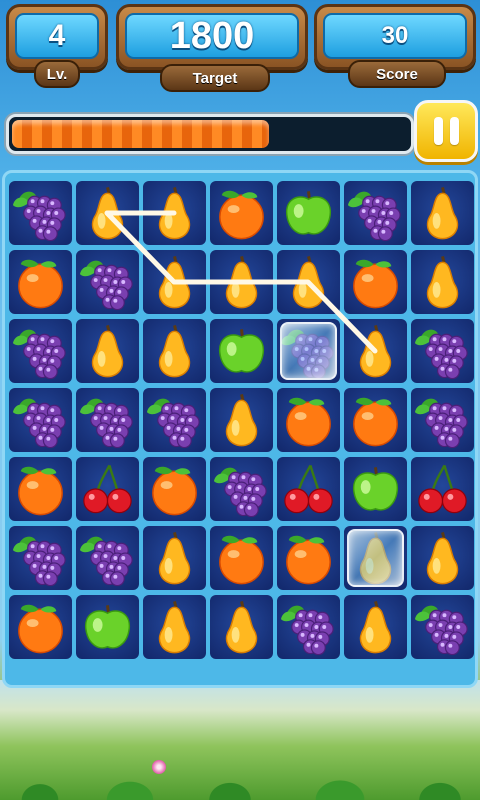  Describe the element at coordinates (140, 134) in the screenshot. I see `progress-fill` at that location.